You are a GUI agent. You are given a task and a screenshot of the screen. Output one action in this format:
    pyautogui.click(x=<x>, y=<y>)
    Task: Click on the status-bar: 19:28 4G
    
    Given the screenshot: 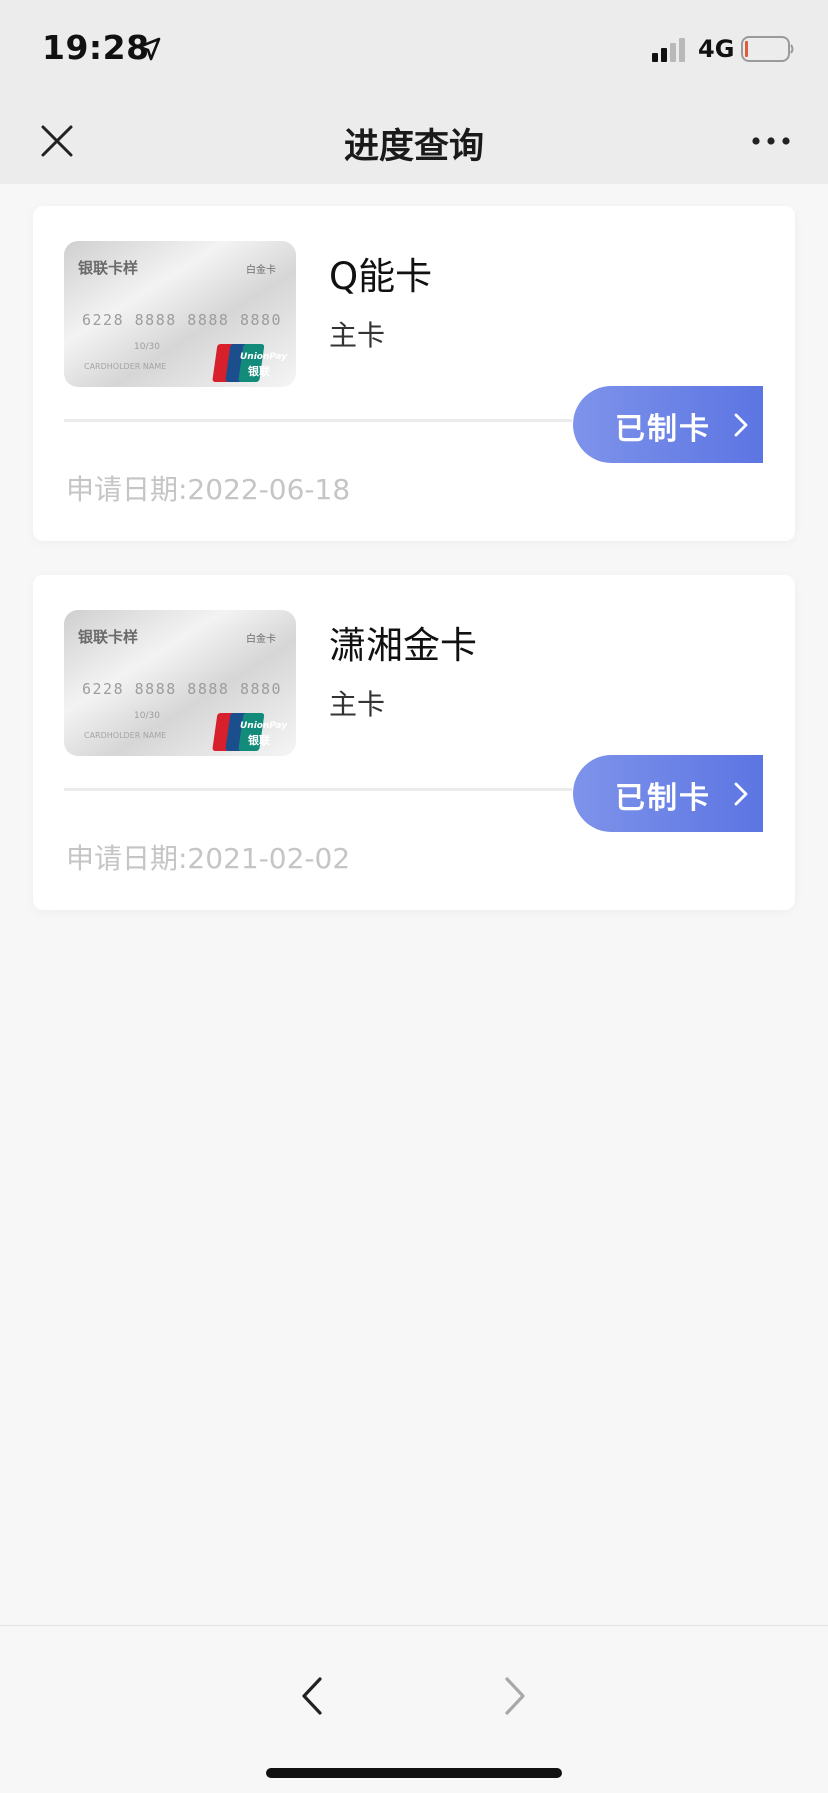 What is the action you would take?
    pyautogui.click(x=414, y=50)
    